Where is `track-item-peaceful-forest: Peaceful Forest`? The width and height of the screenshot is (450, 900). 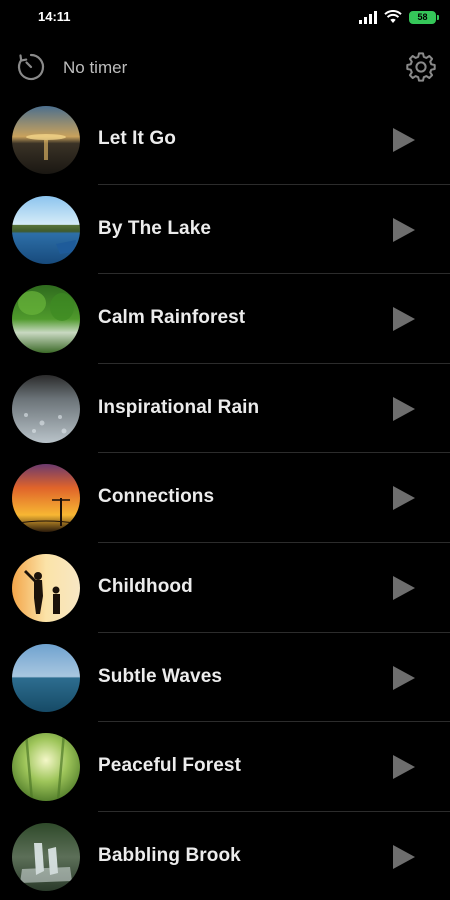 track-item-peaceful-forest: Peaceful Forest is located at coordinates (225, 767).